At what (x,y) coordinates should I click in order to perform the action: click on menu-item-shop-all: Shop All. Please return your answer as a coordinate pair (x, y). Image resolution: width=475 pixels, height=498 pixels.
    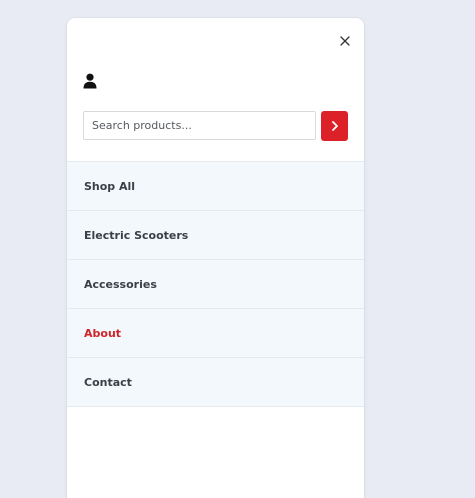
    Looking at the image, I should click on (215, 186).